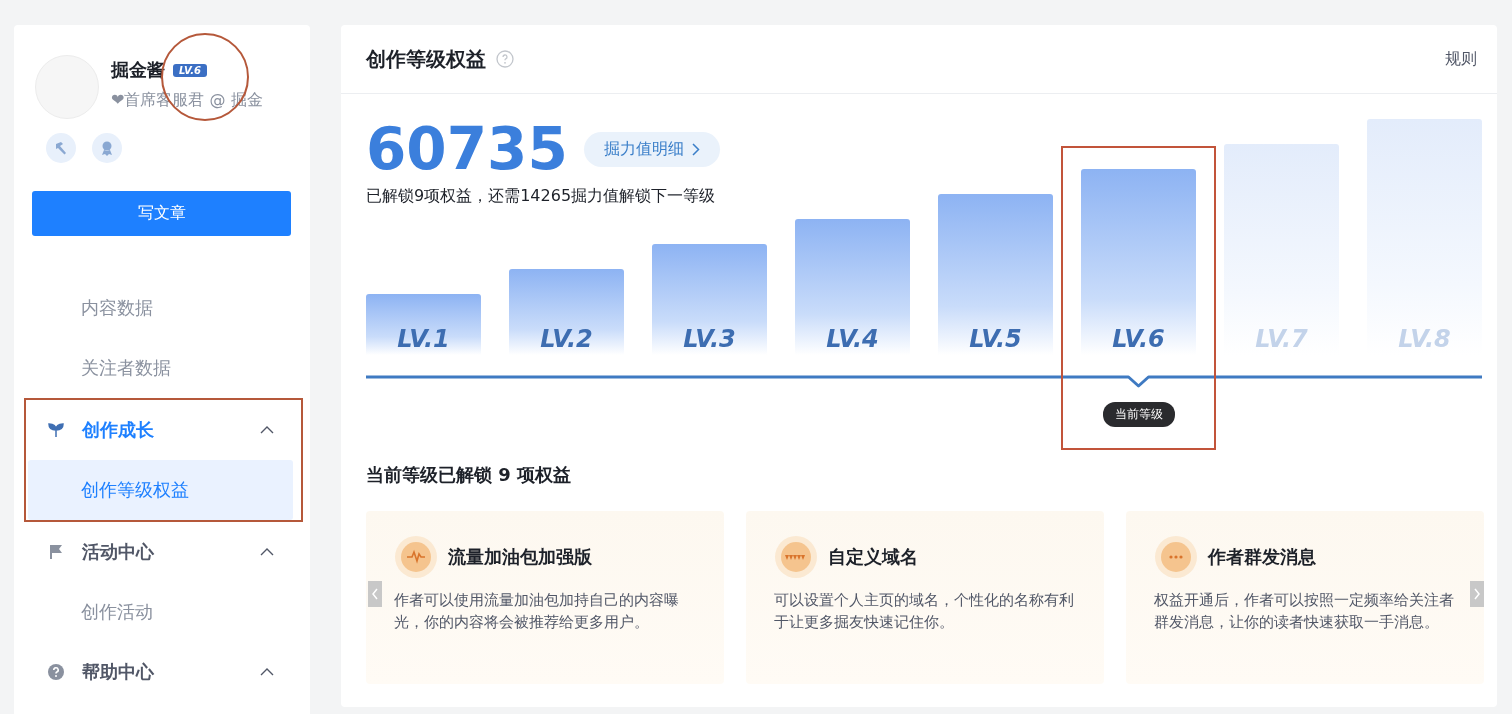 Image resolution: width=1512 pixels, height=714 pixels. I want to click on benefit-description: 权益开通后，作者可以按照一定频率给关注者群发消息，让你的读者快速获取一手消息。, so click(1304, 611).